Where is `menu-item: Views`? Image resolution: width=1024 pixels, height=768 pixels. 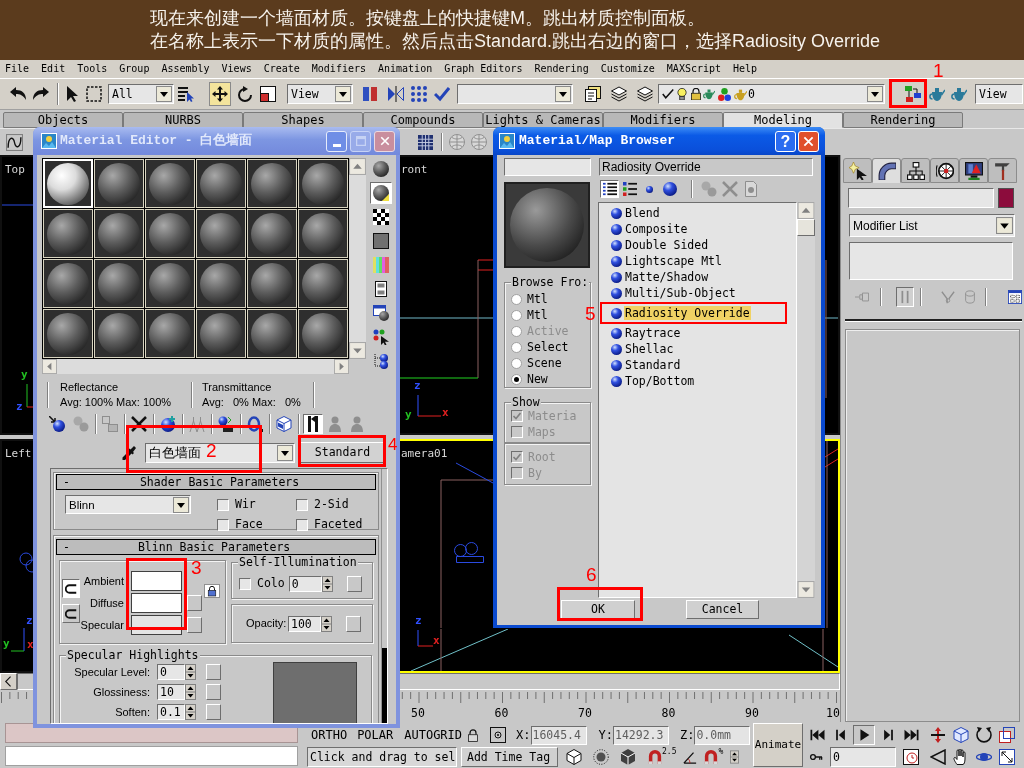
menu-item: Views is located at coordinates (236, 69).